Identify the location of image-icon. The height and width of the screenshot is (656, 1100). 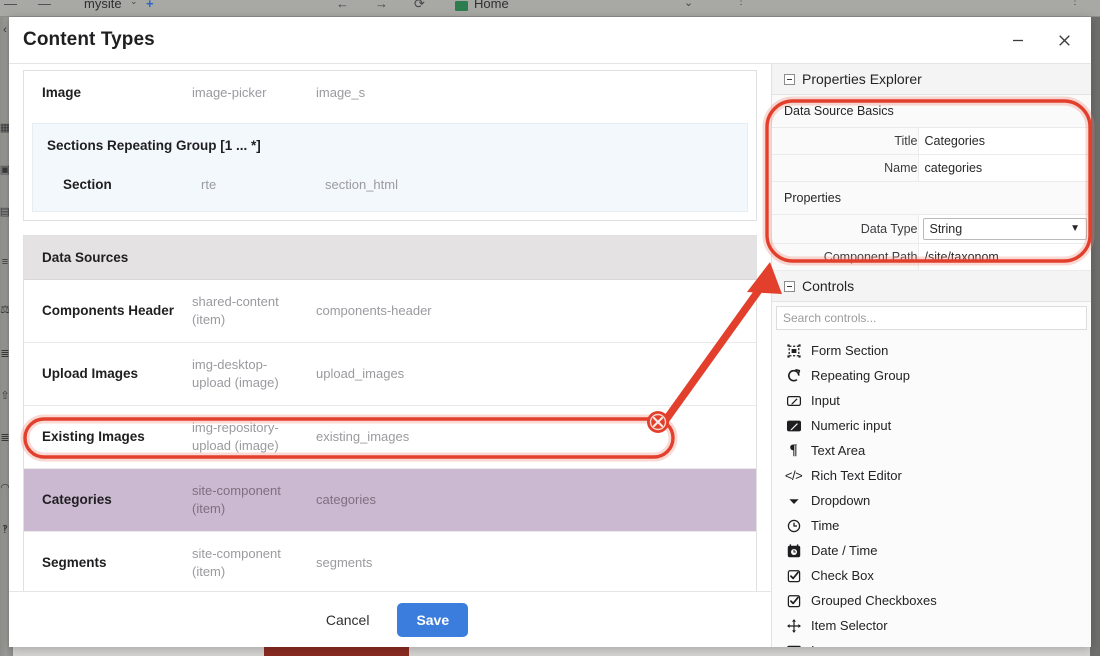
(793, 644).